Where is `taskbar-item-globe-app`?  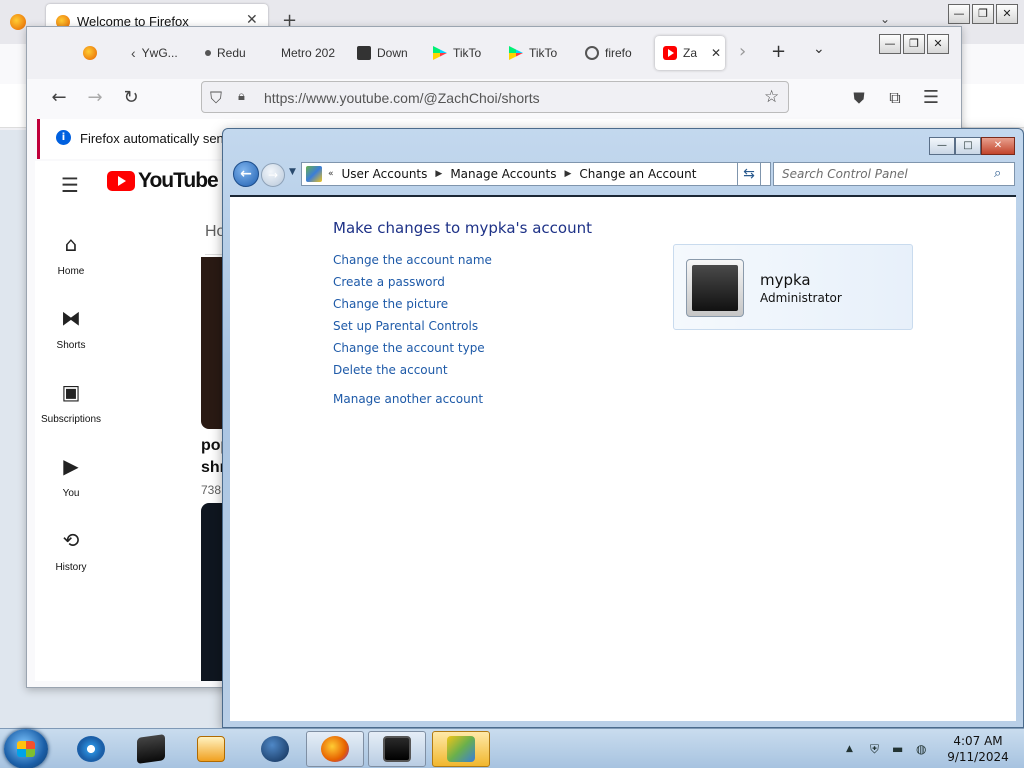
taskbar-item-globe-app is located at coordinates (275, 749).